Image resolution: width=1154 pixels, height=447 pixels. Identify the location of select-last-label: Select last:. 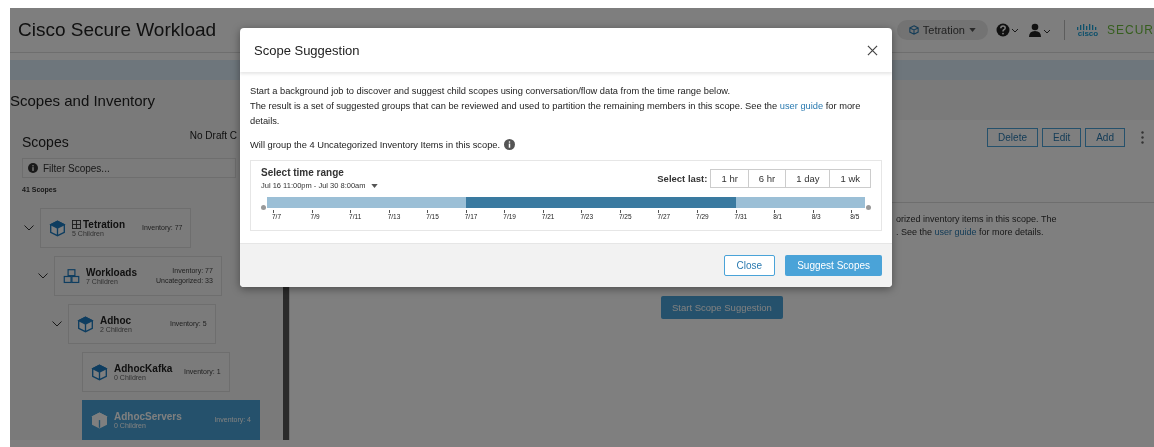
(682, 178).